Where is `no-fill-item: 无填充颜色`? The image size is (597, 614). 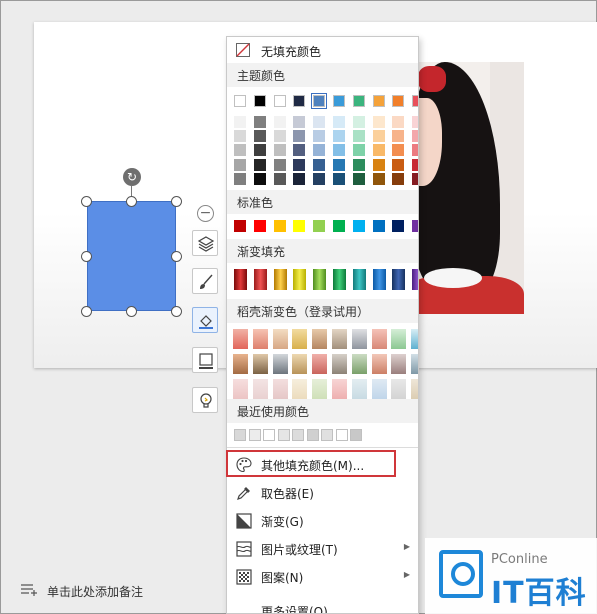
no-fill-item: 无填充颜色 is located at coordinates (322, 51).